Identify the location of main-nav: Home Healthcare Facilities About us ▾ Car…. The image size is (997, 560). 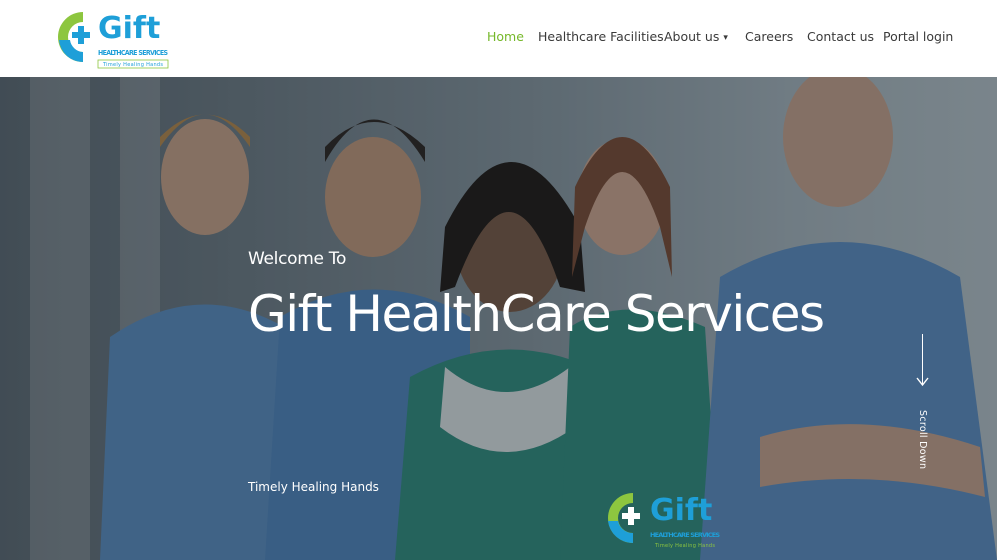
(498, 39).